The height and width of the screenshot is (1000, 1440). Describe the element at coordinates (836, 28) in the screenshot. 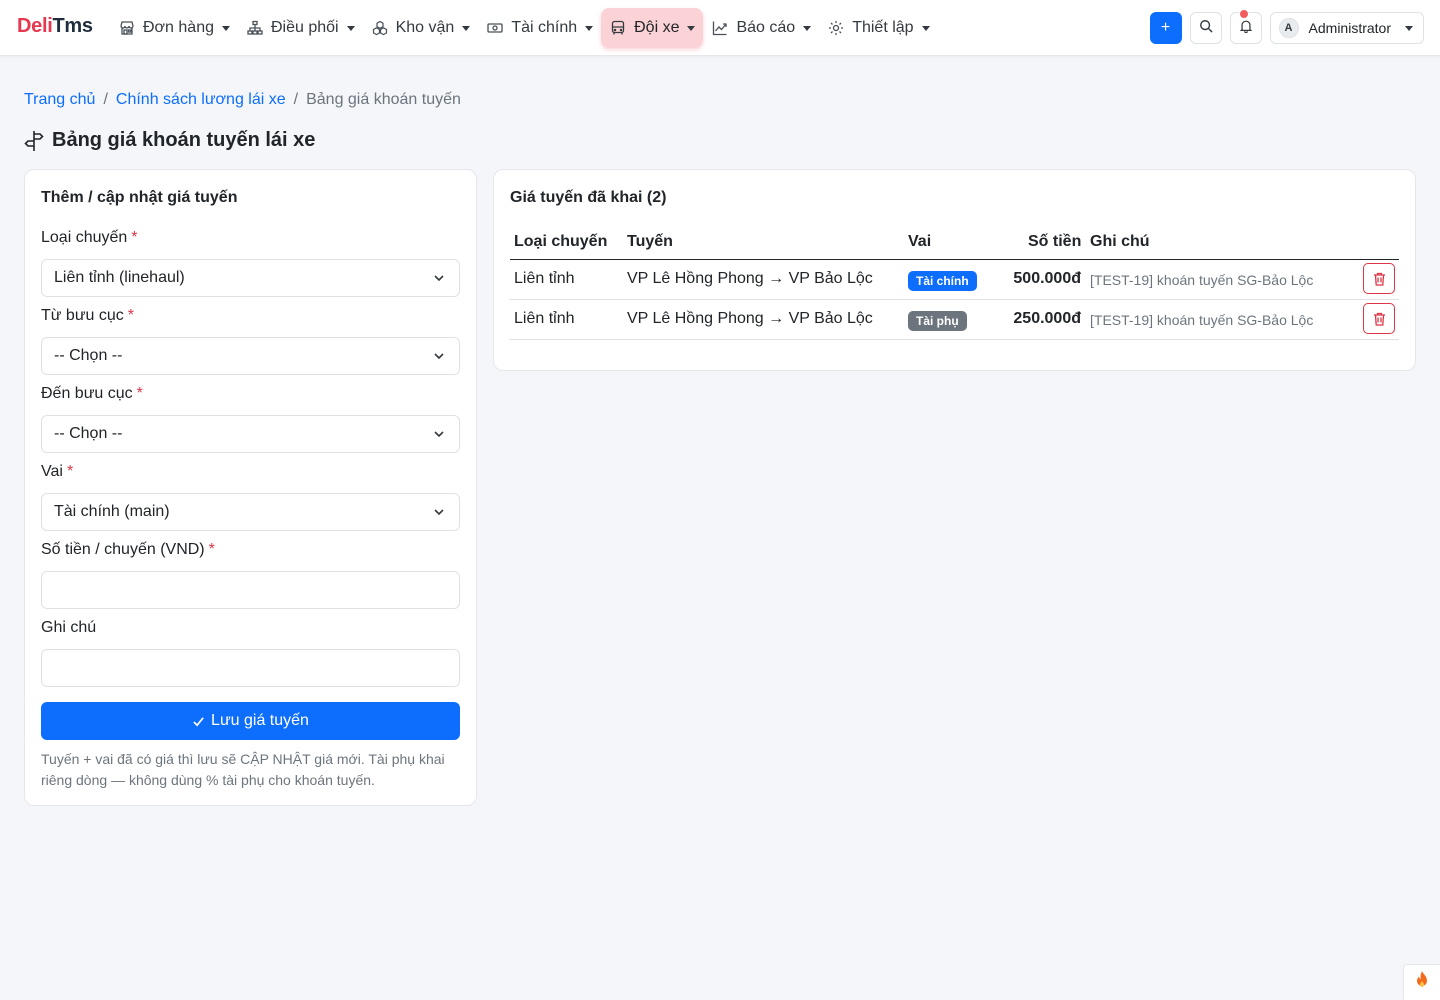

I see `gear-icon` at that location.